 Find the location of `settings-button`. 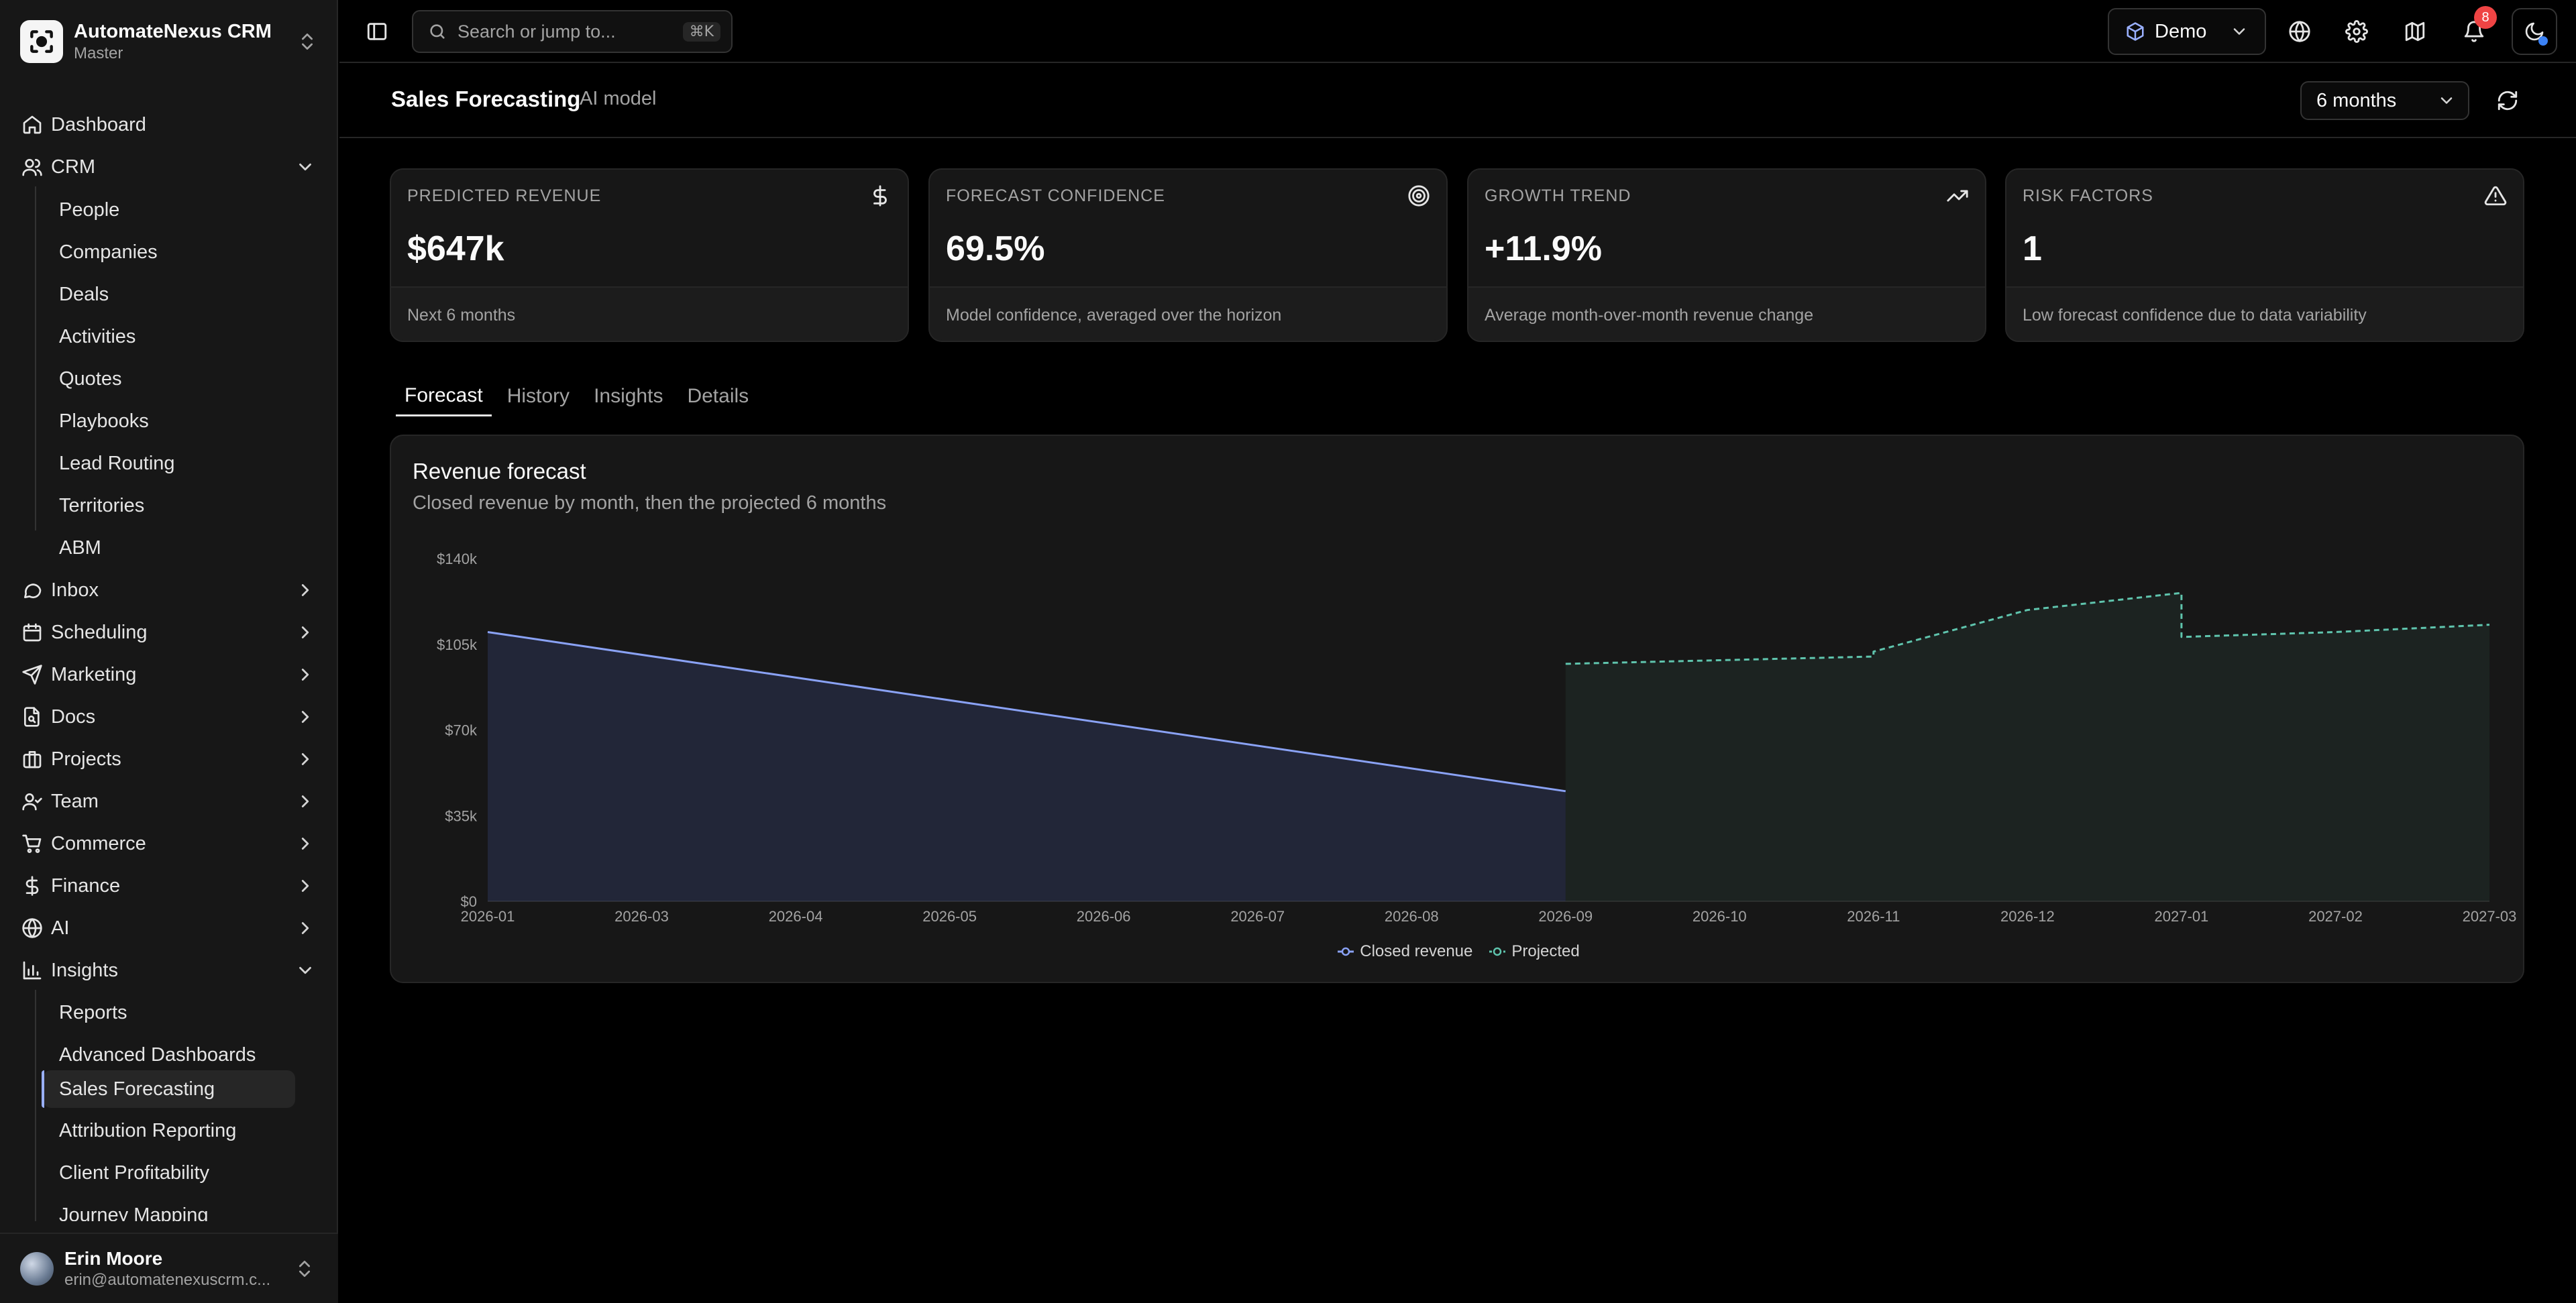

settings-button is located at coordinates (2356, 31).